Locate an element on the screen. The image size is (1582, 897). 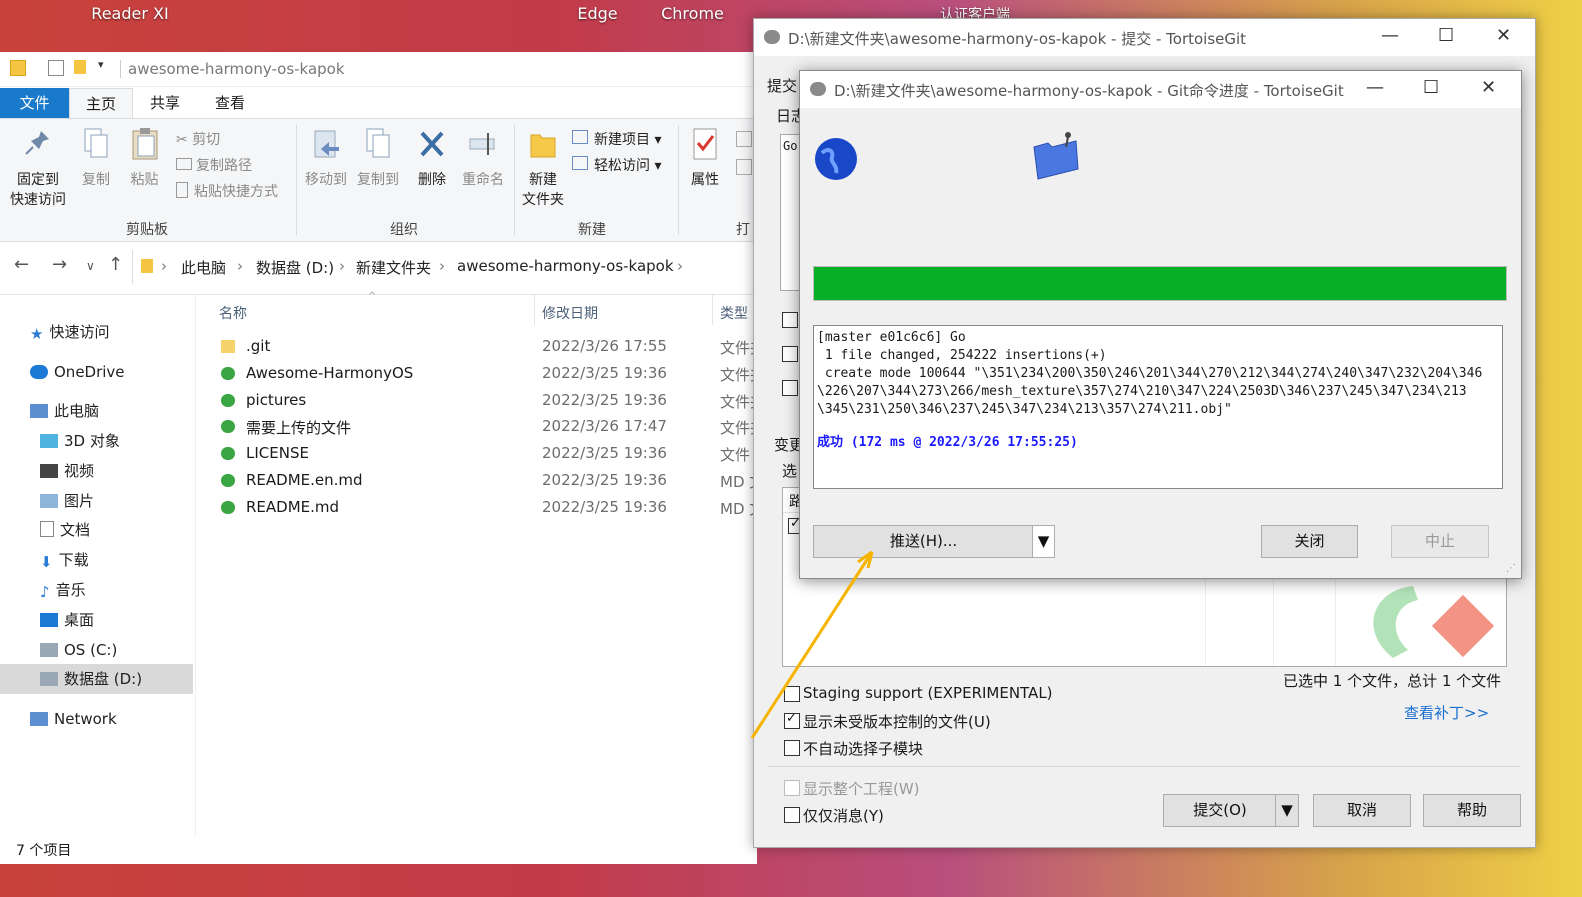
help-button: 帮助 is located at coordinates (1472, 810).